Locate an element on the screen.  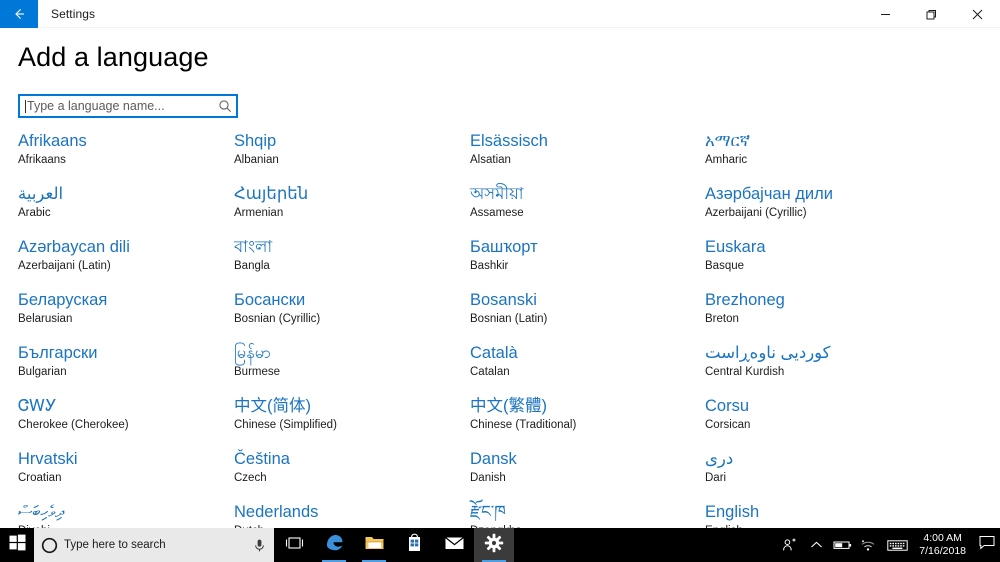
language-item: Босански Bosnian (Cyrillic) is located at coordinates (352, 316).